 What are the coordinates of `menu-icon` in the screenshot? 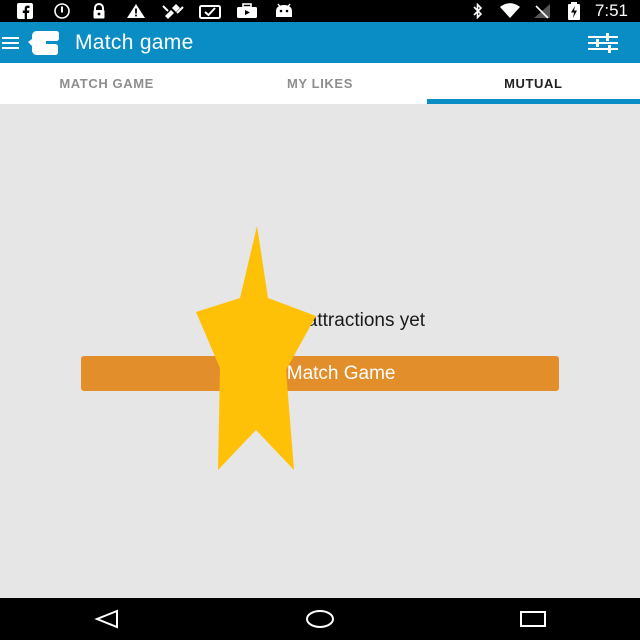 It's located at (10, 43).